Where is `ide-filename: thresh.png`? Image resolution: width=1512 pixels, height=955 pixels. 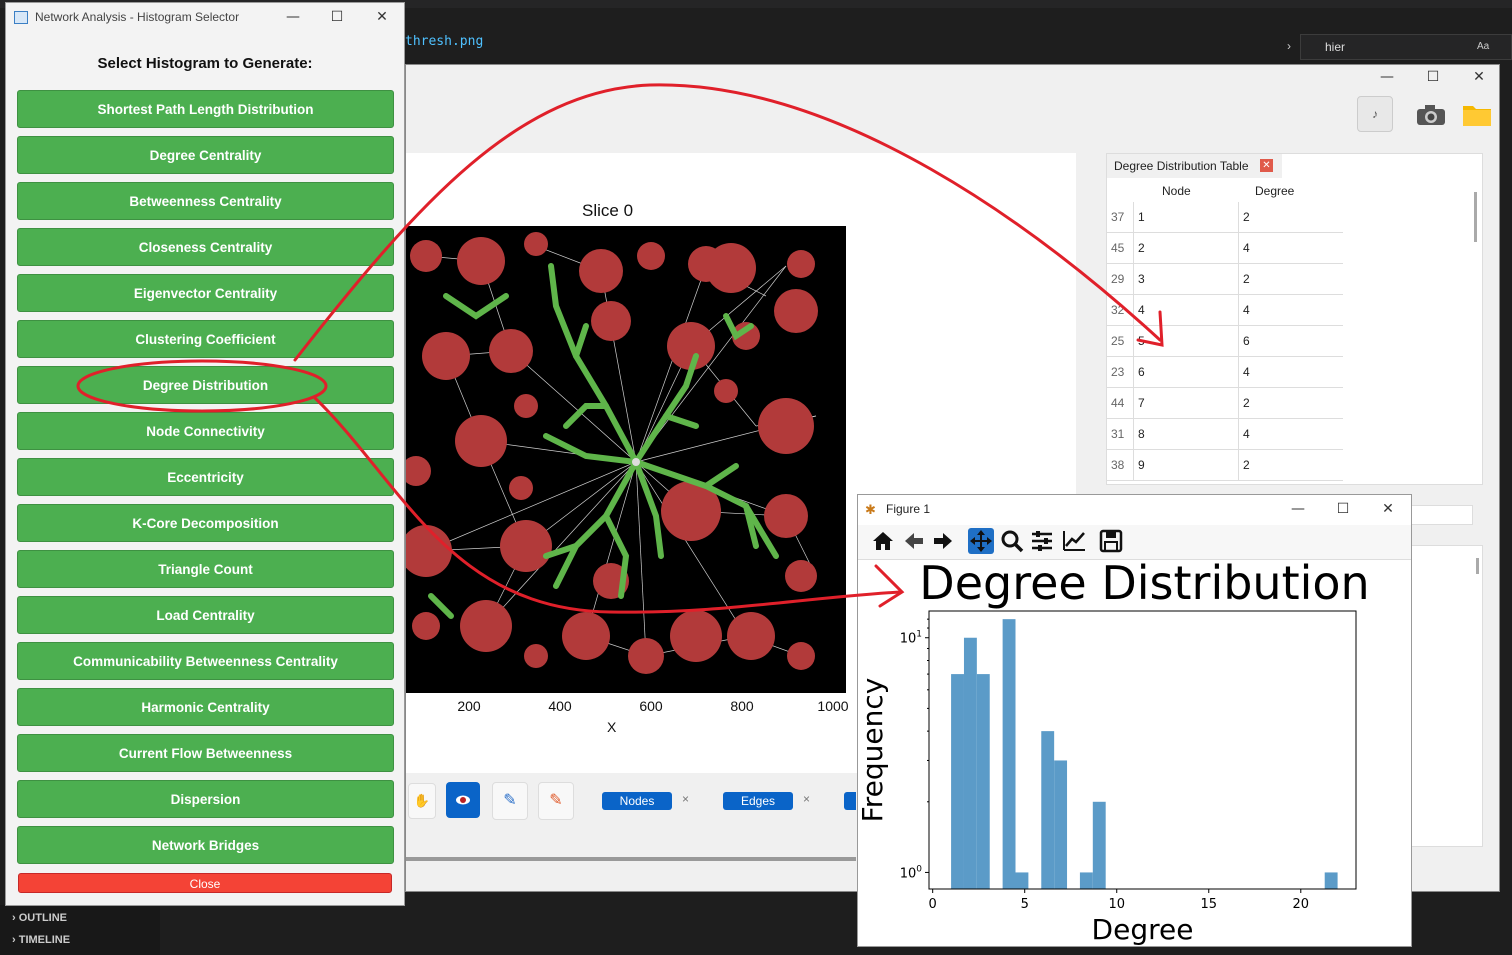 ide-filename: thresh.png is located at coordinates (444, 41).